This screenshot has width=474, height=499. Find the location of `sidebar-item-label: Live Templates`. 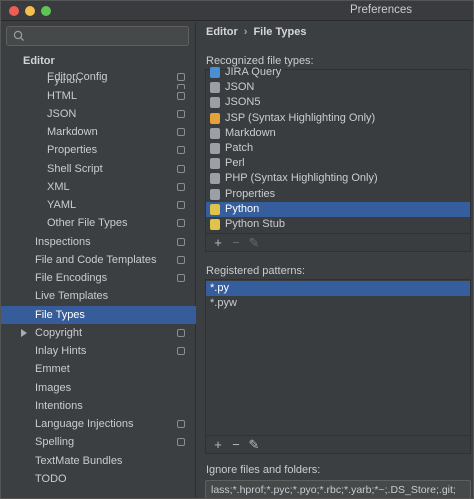

sidebar-item-label: Live Templates is located at coordinates (72, 296).